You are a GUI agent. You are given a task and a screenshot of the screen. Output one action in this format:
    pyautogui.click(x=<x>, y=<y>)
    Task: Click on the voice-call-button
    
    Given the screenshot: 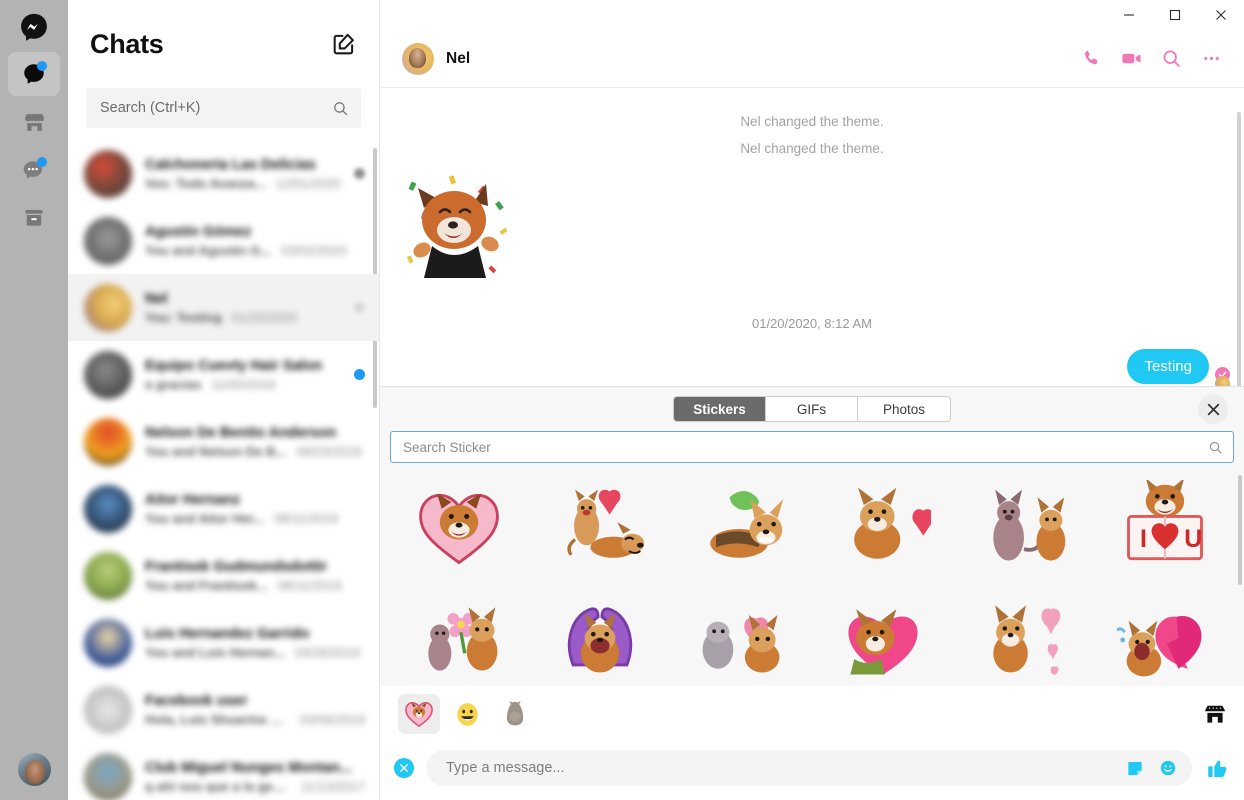 What is the action you would take?
    pyautogui.click(x=1091, y=59)
    